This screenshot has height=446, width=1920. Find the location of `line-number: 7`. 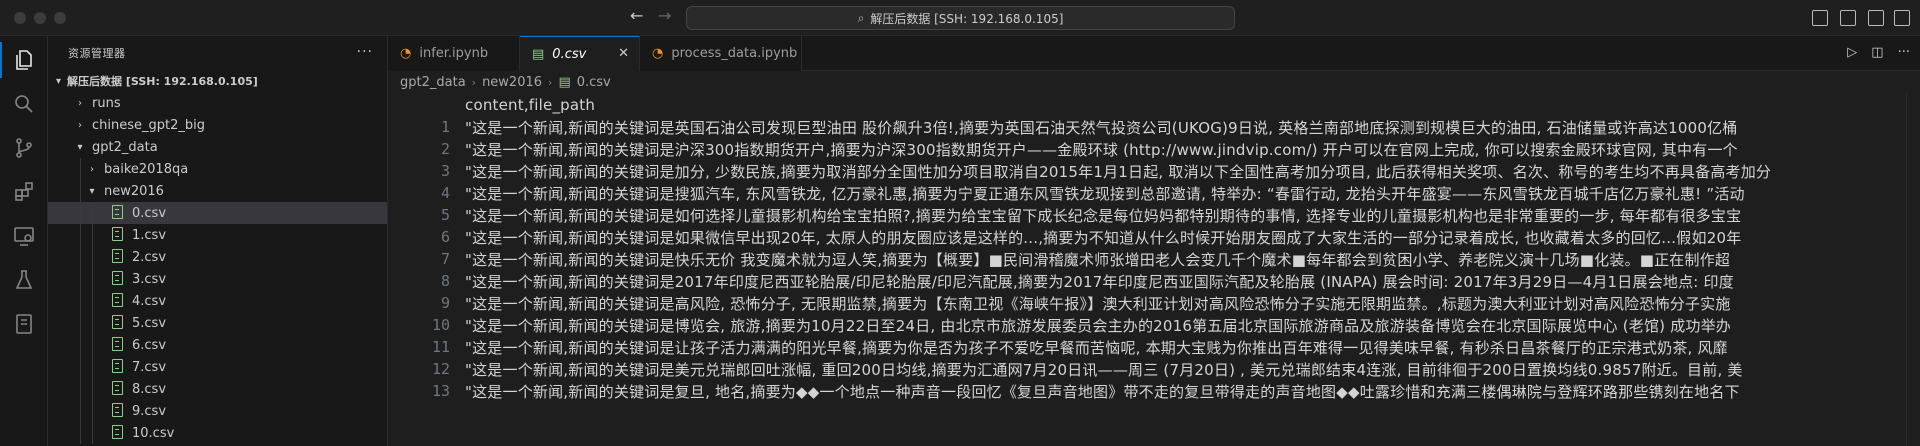

line-number: 7 is located at coordinates (445, 259).